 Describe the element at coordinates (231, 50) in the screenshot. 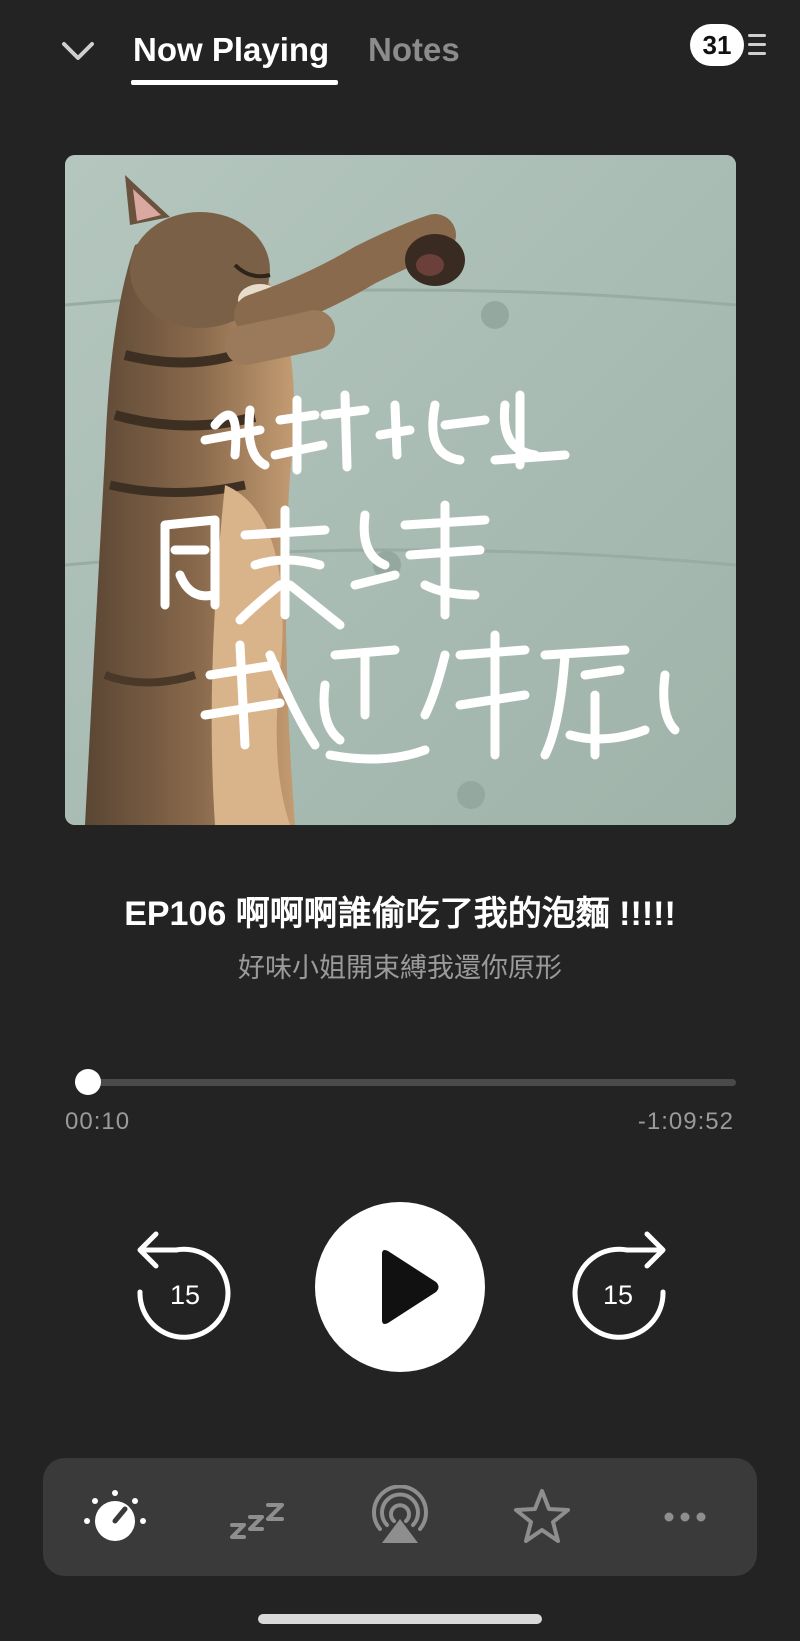

I see `tab-now-playing: Now Playing` at that location.